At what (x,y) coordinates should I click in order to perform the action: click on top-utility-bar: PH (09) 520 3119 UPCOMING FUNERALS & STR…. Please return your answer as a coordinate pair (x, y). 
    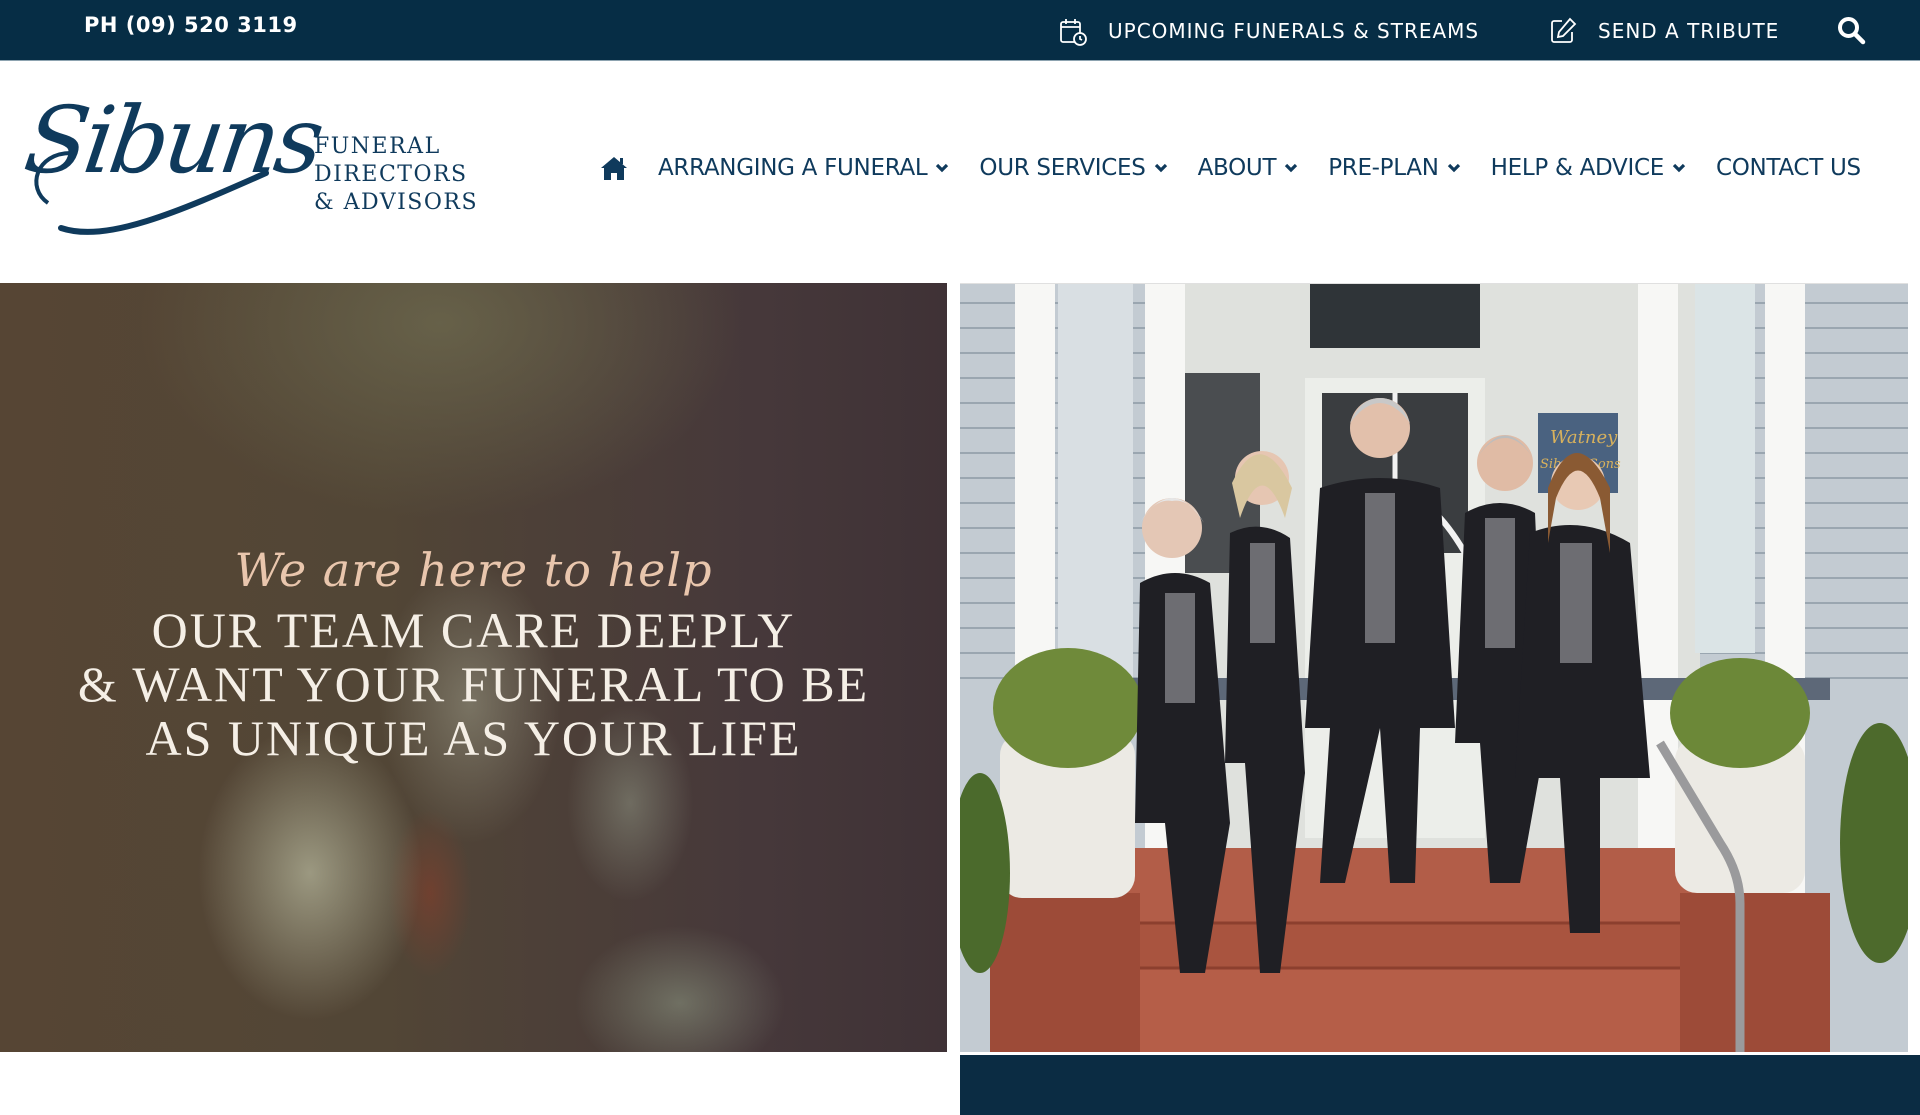
    Looking at the image, I should click on (960, 30).